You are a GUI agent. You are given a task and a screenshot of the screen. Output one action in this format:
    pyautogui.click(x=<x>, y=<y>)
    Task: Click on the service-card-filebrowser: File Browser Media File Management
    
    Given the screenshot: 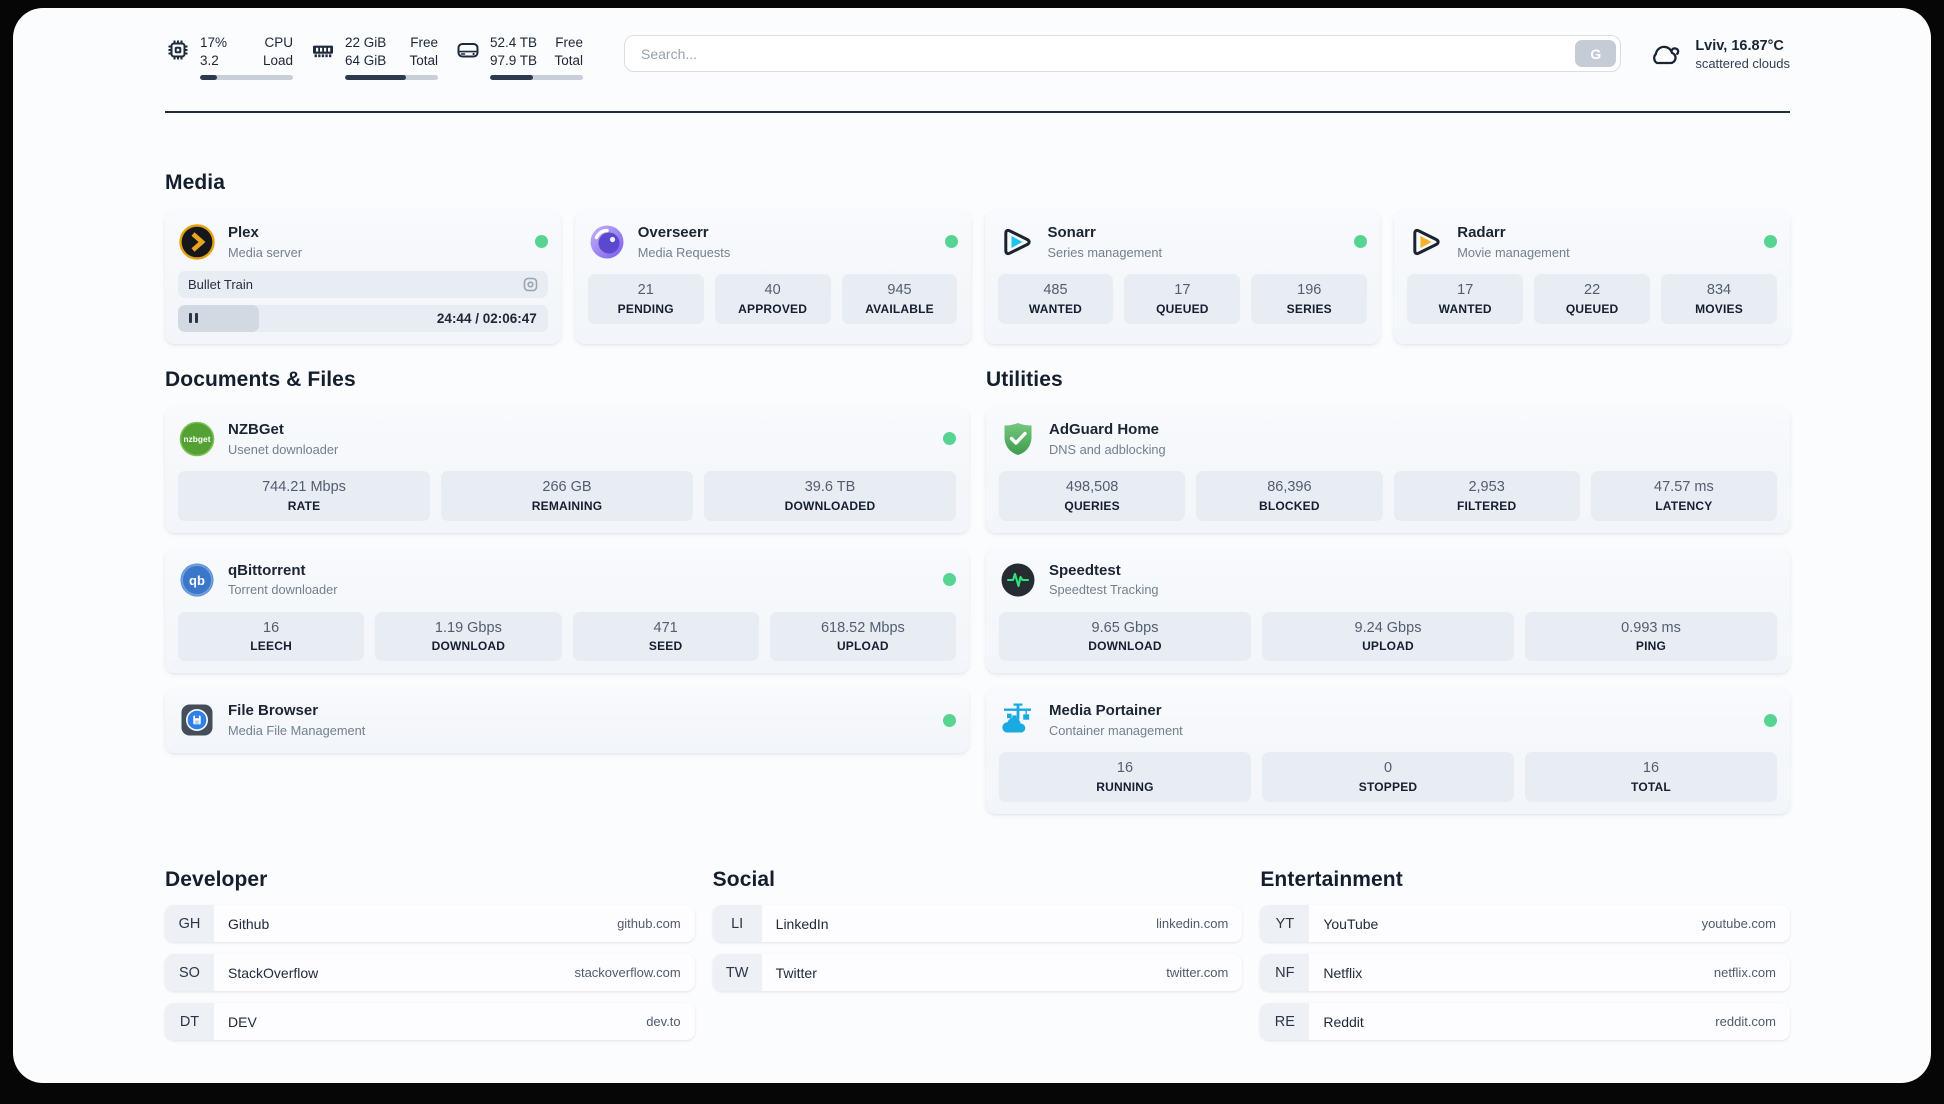 What is the action you would take?
    pyautogui.click(x=567, y=721)
    